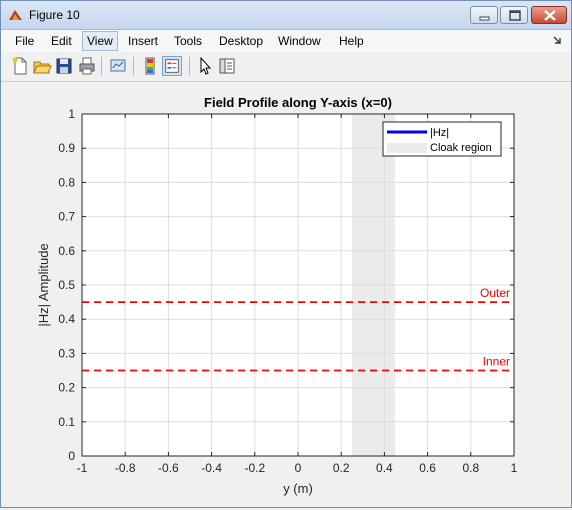  What do you see at coordinates (495, 293) in the screenshot?
I see `reference-label-outer: Outer` at bounding box center [495, 293].